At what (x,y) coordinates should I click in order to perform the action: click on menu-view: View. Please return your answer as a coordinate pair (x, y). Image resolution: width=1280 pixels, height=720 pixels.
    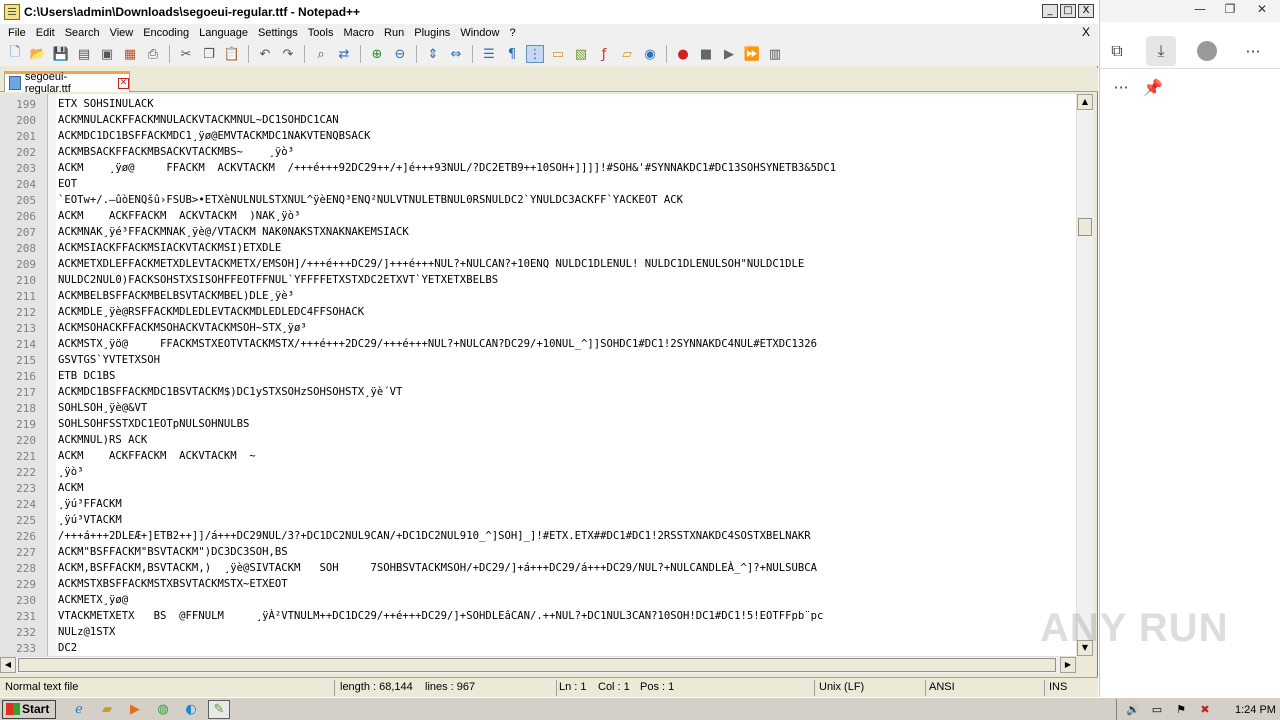
    Looking at the image, I should click on (122, 33).